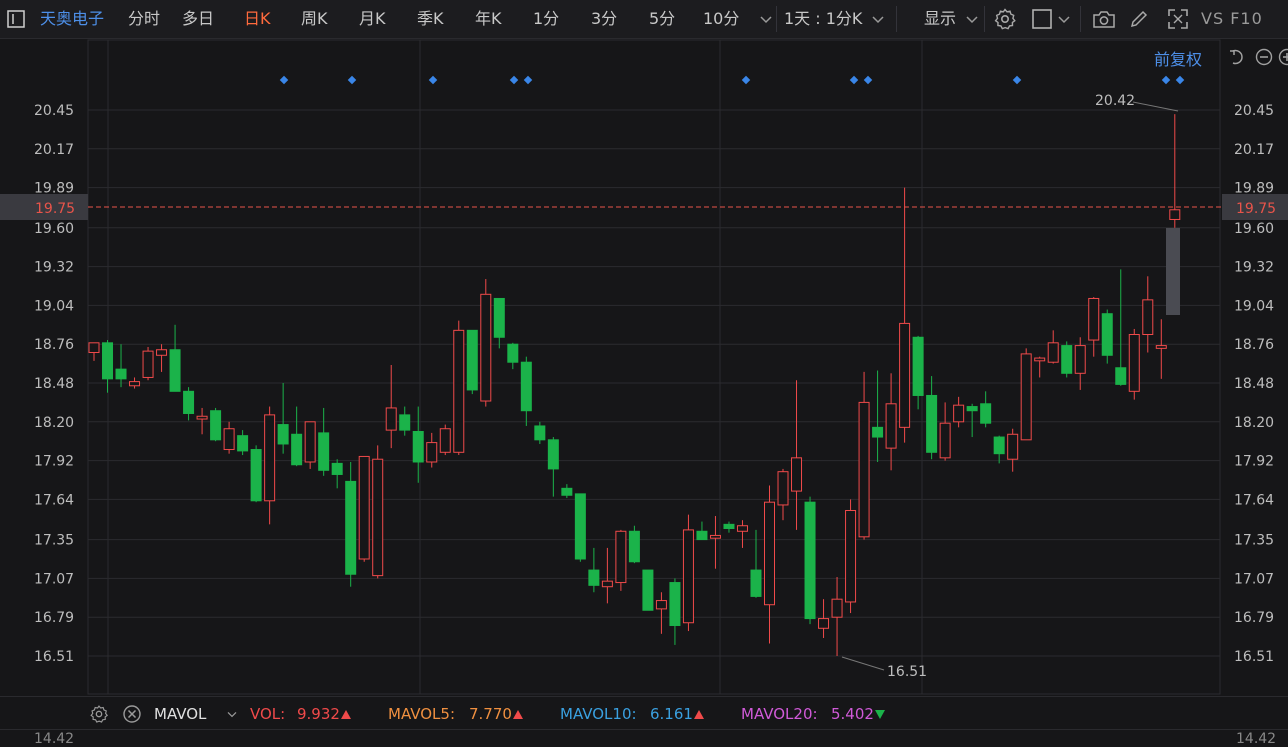 The image size is (1288, 747). What do you see at coordinates (604, 19) in the screenshot?
I see `period-3min: 3分` at bounding box center [604, 19].